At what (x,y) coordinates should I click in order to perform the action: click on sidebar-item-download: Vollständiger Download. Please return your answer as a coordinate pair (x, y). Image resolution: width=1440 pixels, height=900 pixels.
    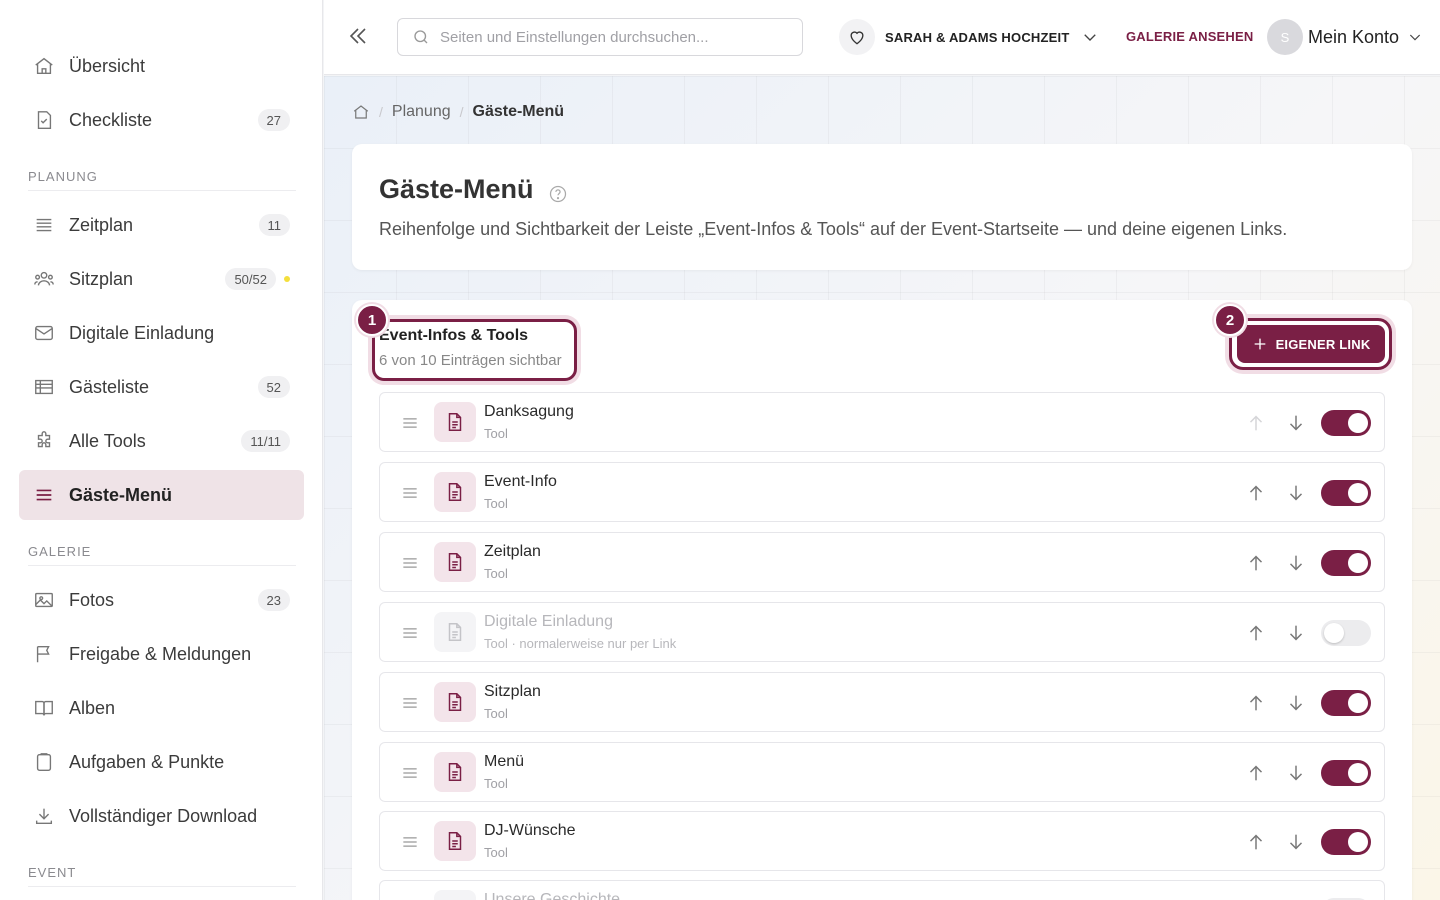
    Looking at the image, I should click on (161, 816).